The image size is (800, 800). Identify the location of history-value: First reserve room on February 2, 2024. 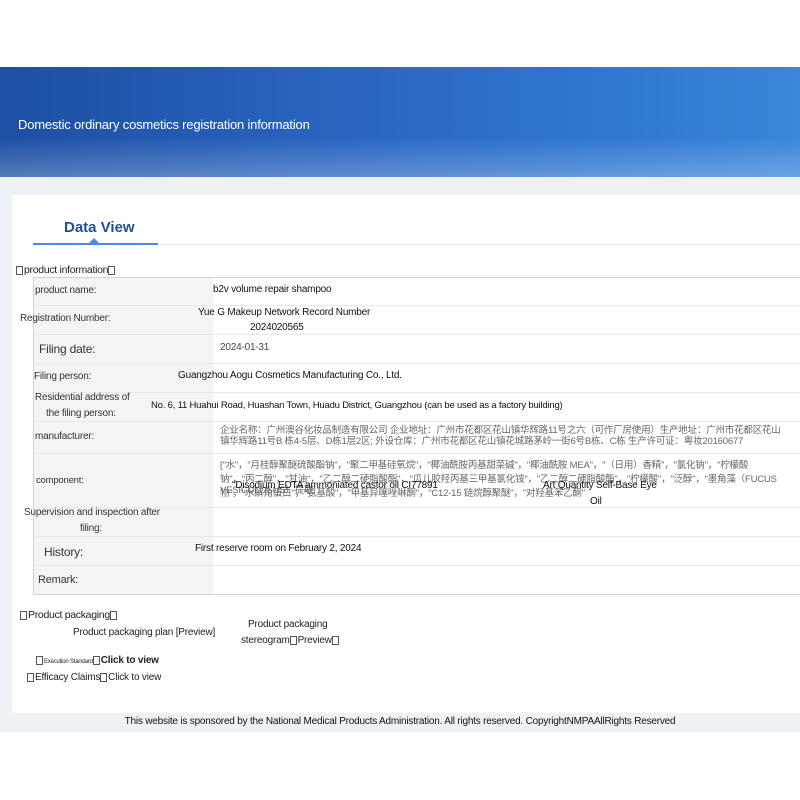
(278, 548).